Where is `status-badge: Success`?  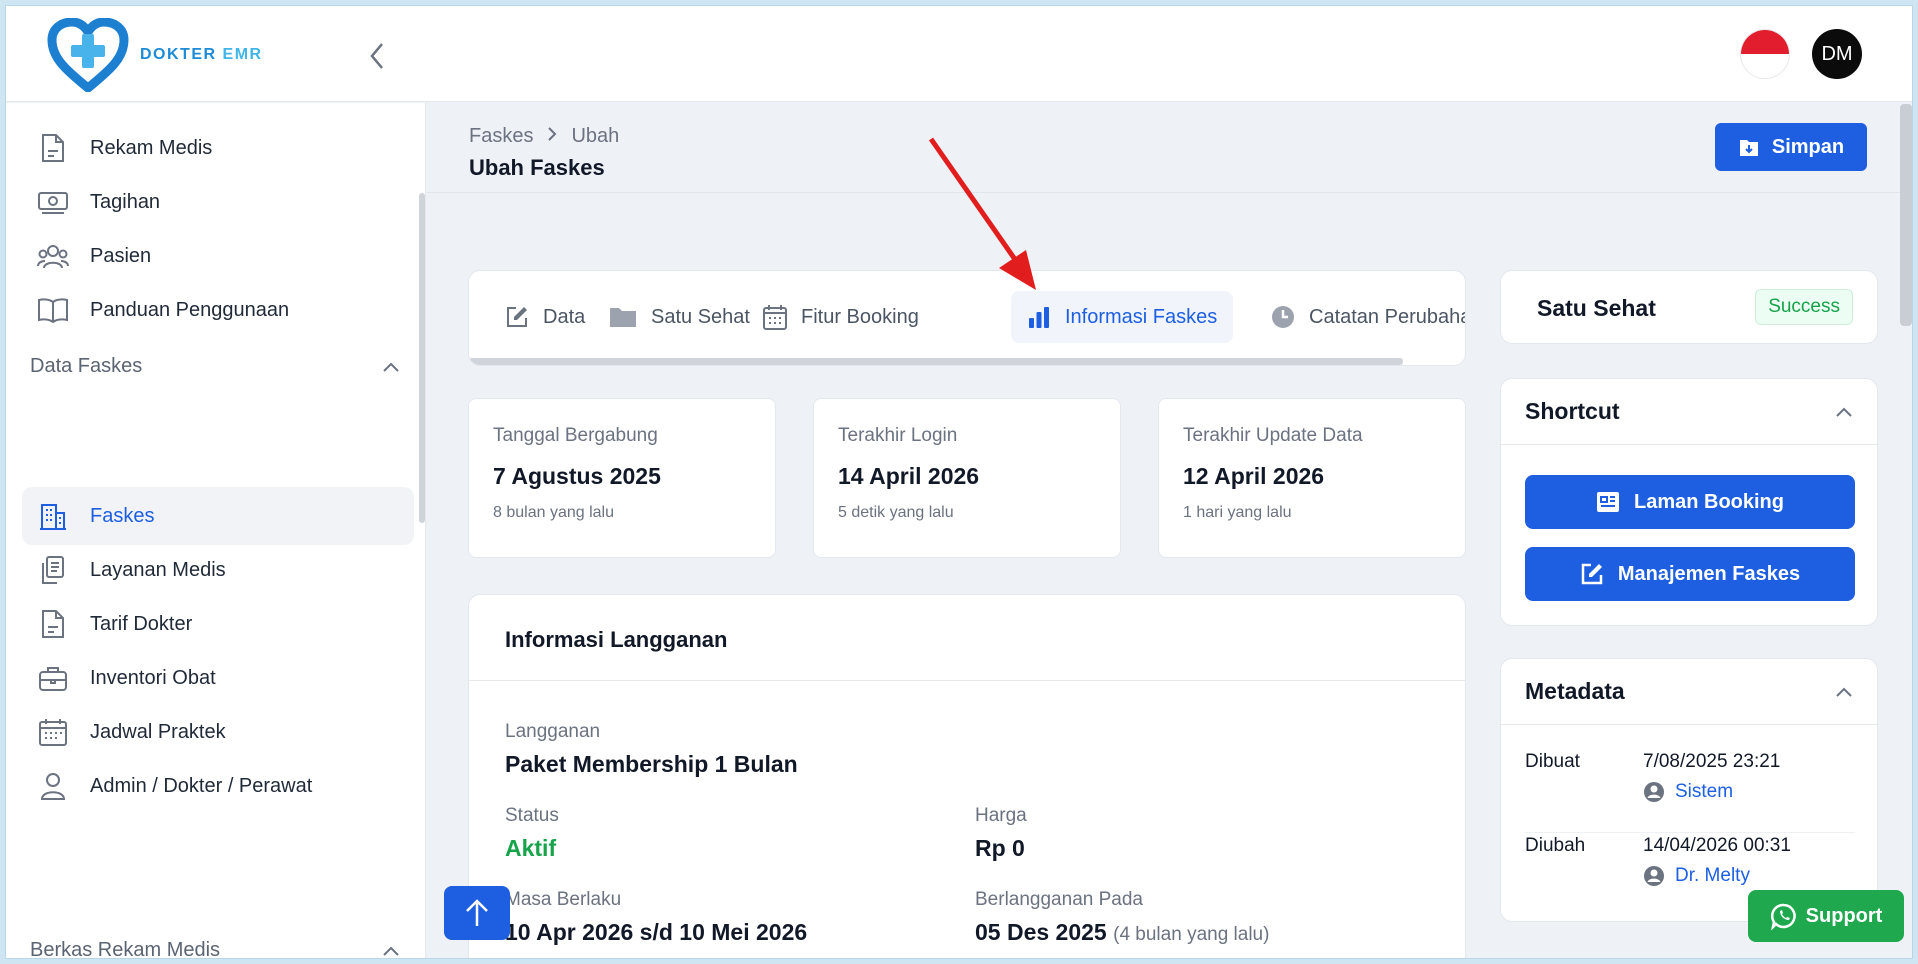
status-badge: Success is located at coordinates (1804, 307).